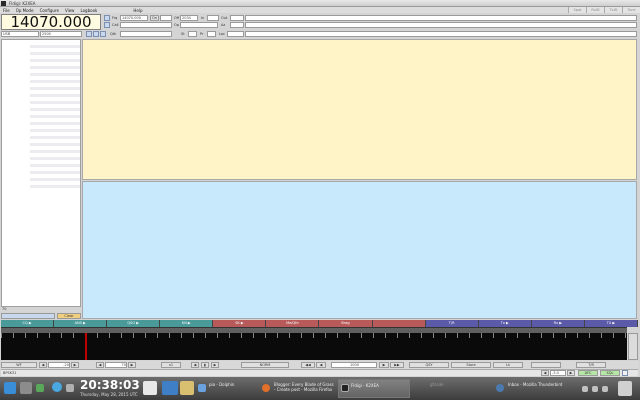 The width and height of the screenshot is (640, 400). What do you see at coordinates (107, 18) in the screenshot?
I see `qso-icon` at bounding box center [107, 18].